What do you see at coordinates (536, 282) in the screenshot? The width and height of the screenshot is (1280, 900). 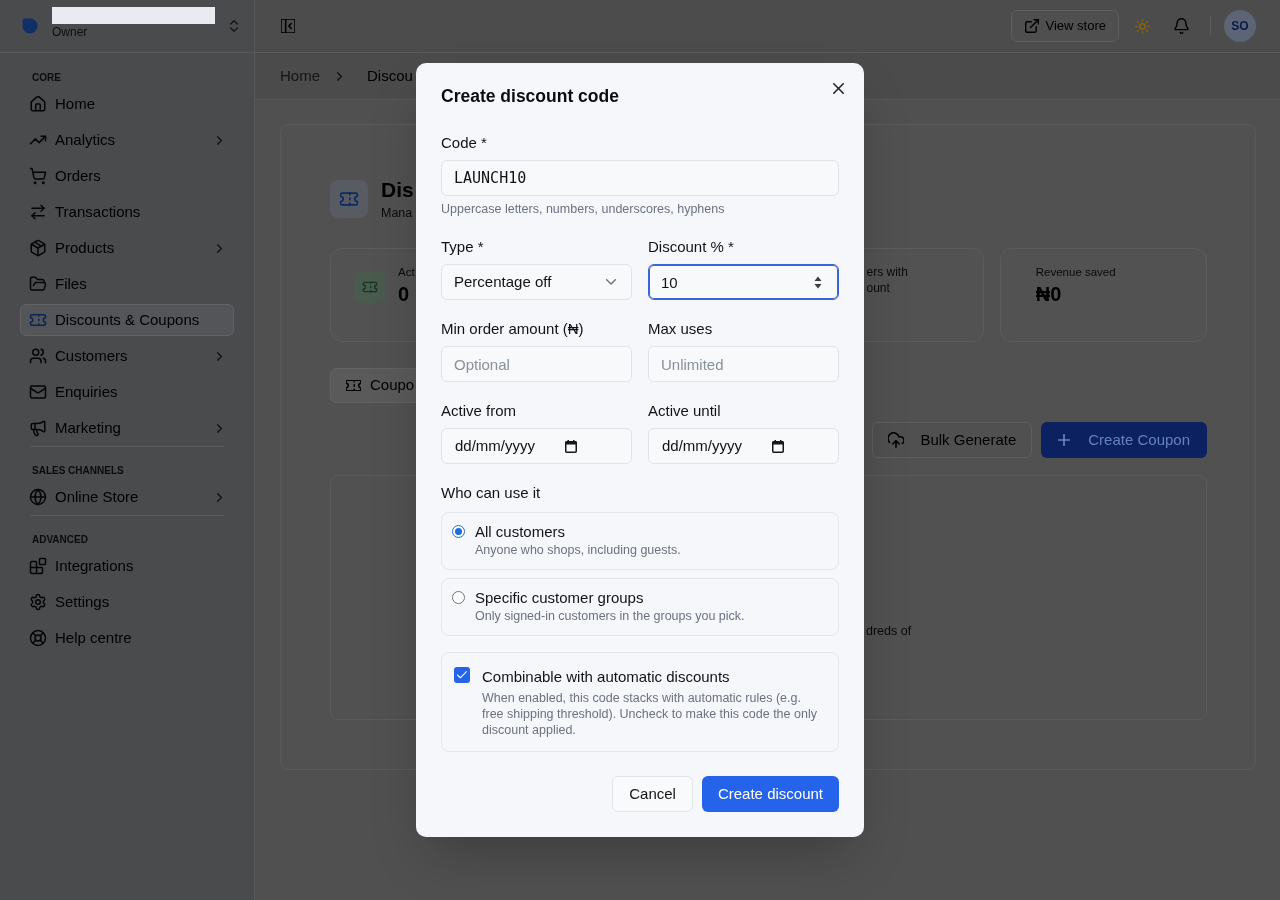 I see `type-select: Percentage off` at bounding box center [536, 282].